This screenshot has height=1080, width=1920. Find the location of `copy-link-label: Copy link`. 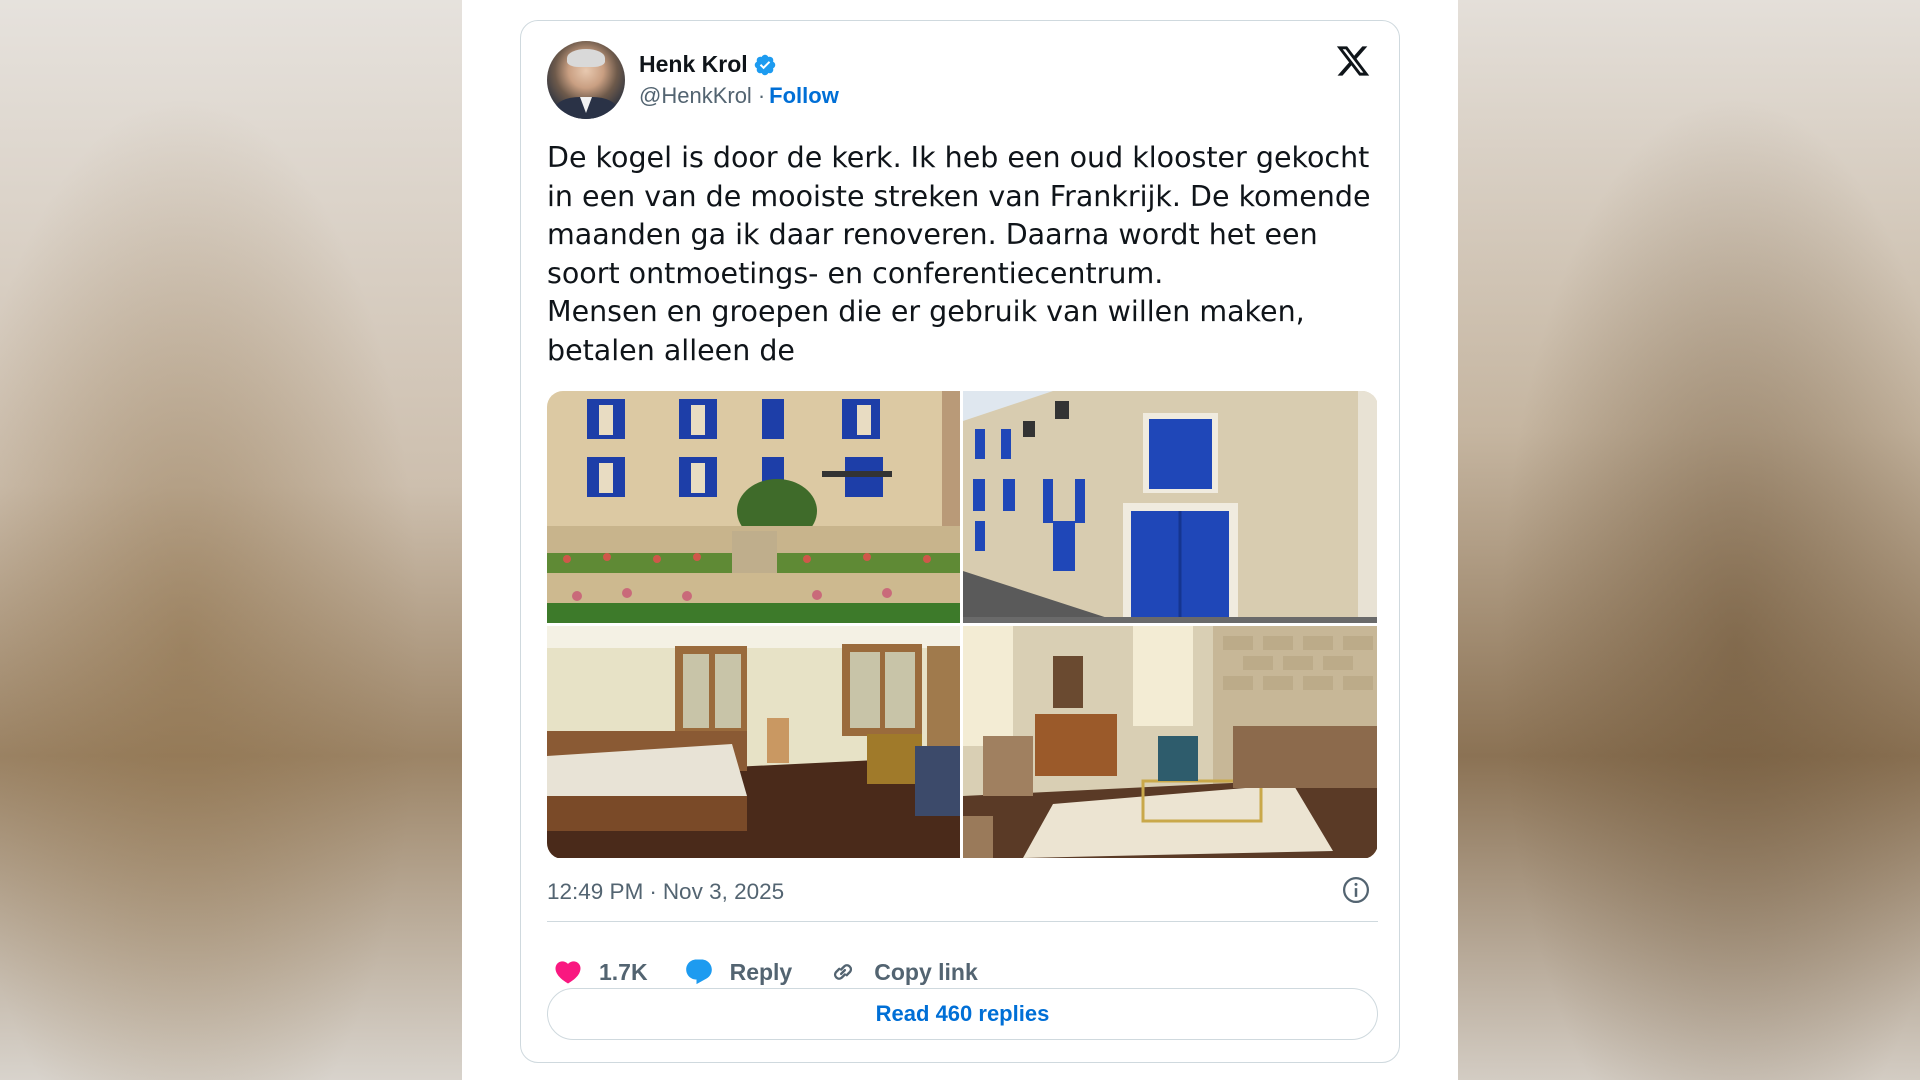

copy-link-label: Copy link is located at coordinates (926, 971).